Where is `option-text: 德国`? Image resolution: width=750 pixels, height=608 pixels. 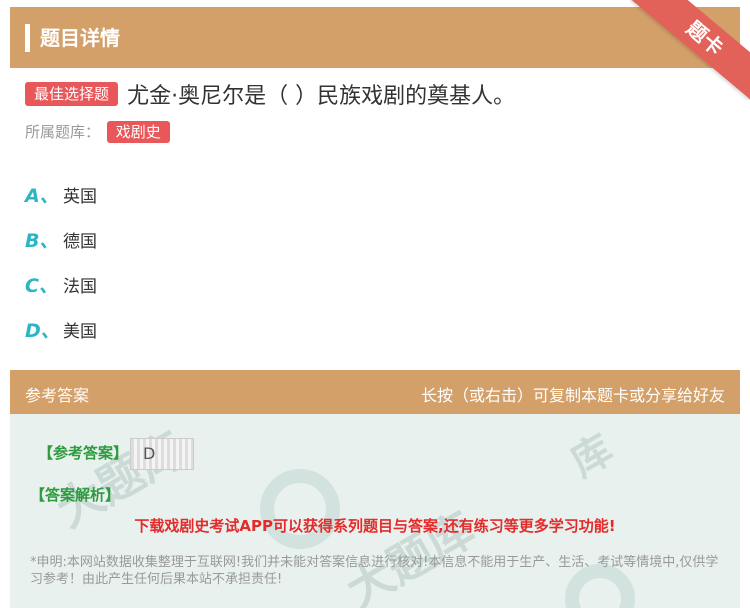
option-text: 德国 is located at coordinates (80, 242).